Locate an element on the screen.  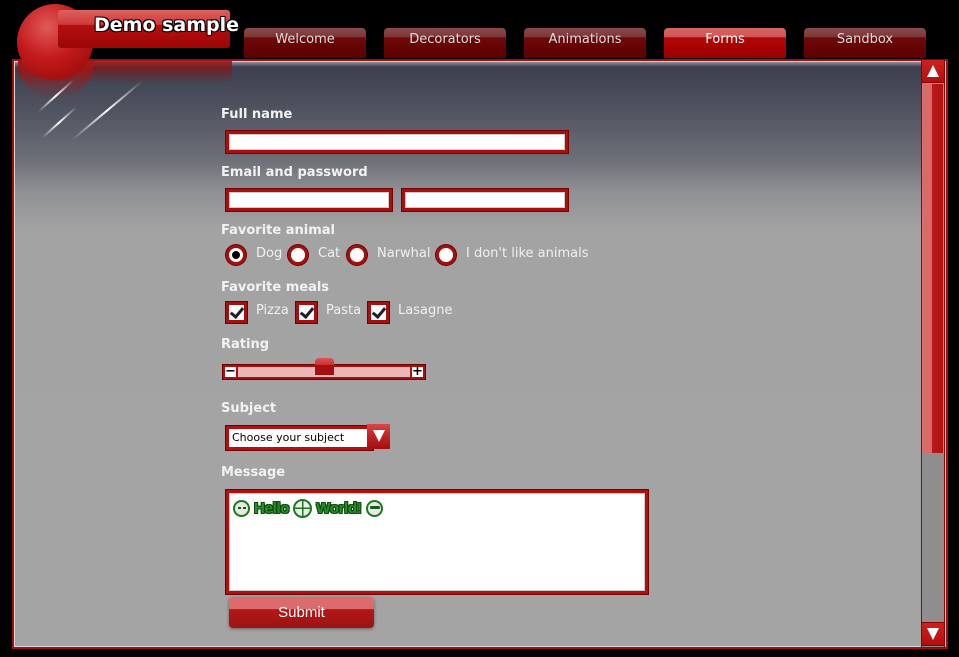
full-name-label: Full name is located at coordinates (257, 114).